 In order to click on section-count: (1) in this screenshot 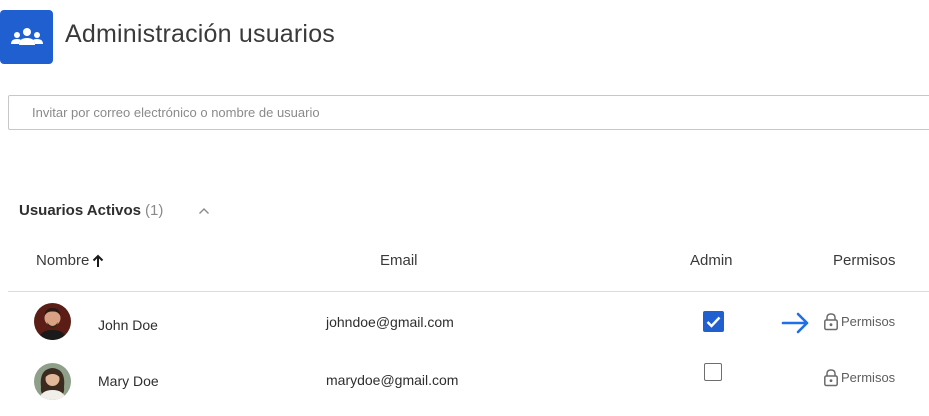, I will do `click(154, 210)`.